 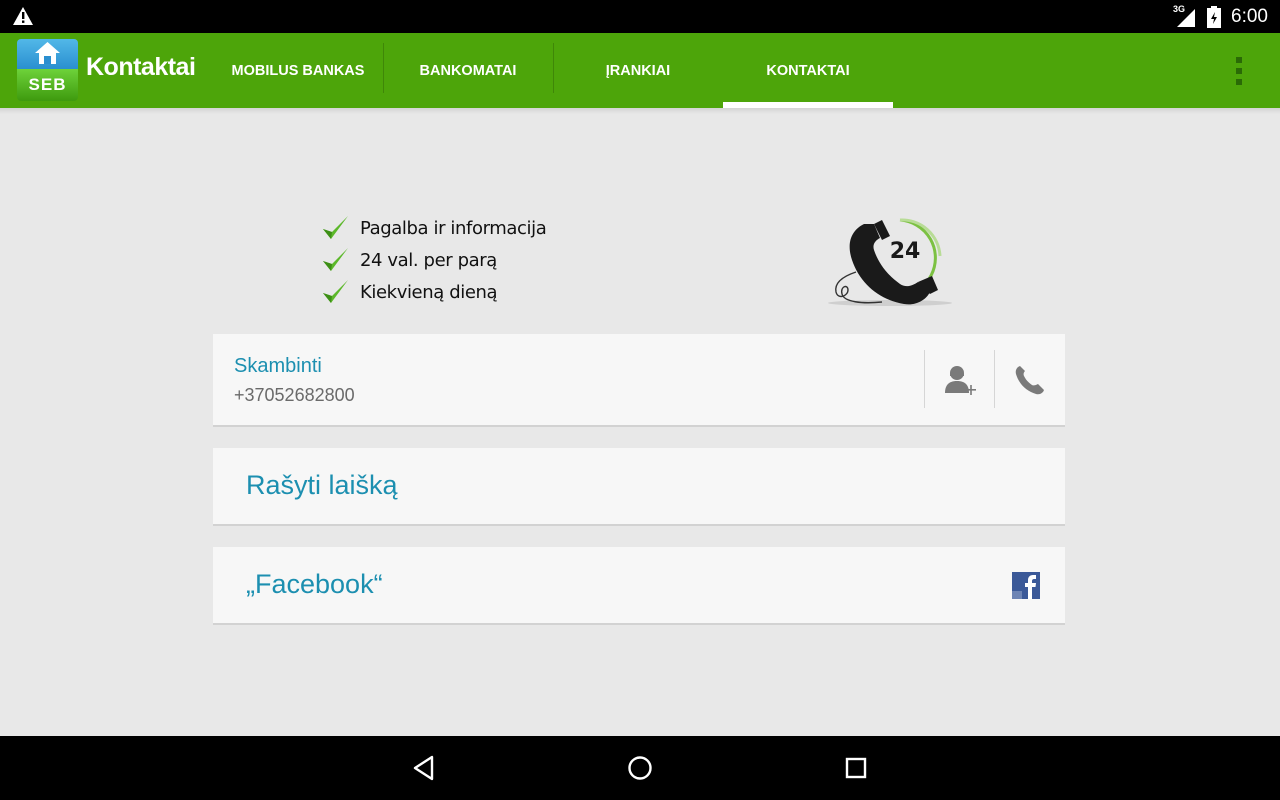 I want to click on feature-item: Kiekvieną dieną, so click(x=433, y=292).